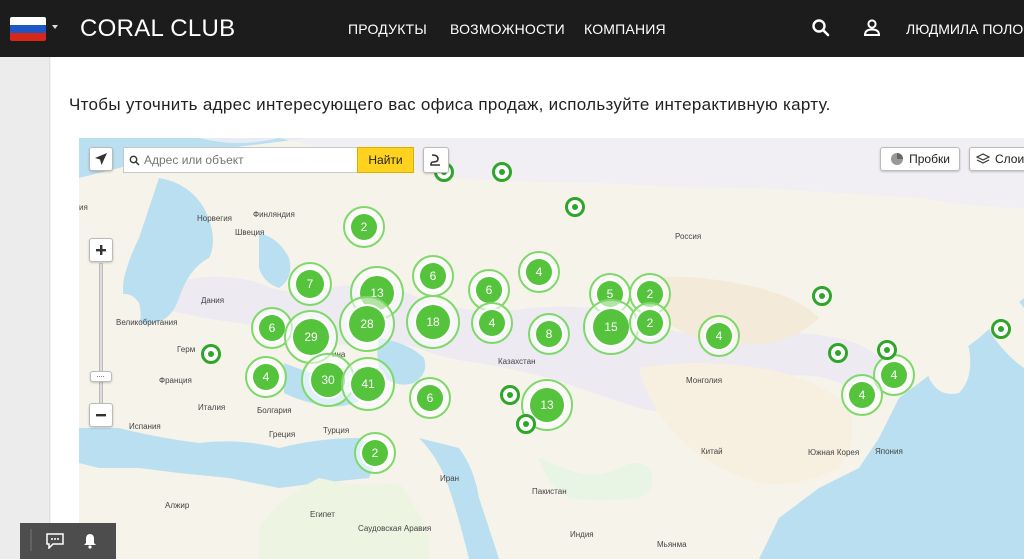 The height and width of the screenshot is (559, 1024). What do you see at coordinates (145, 426) in the screenshot?
I see `map-label: Испания` at bounding box center [145, 426].